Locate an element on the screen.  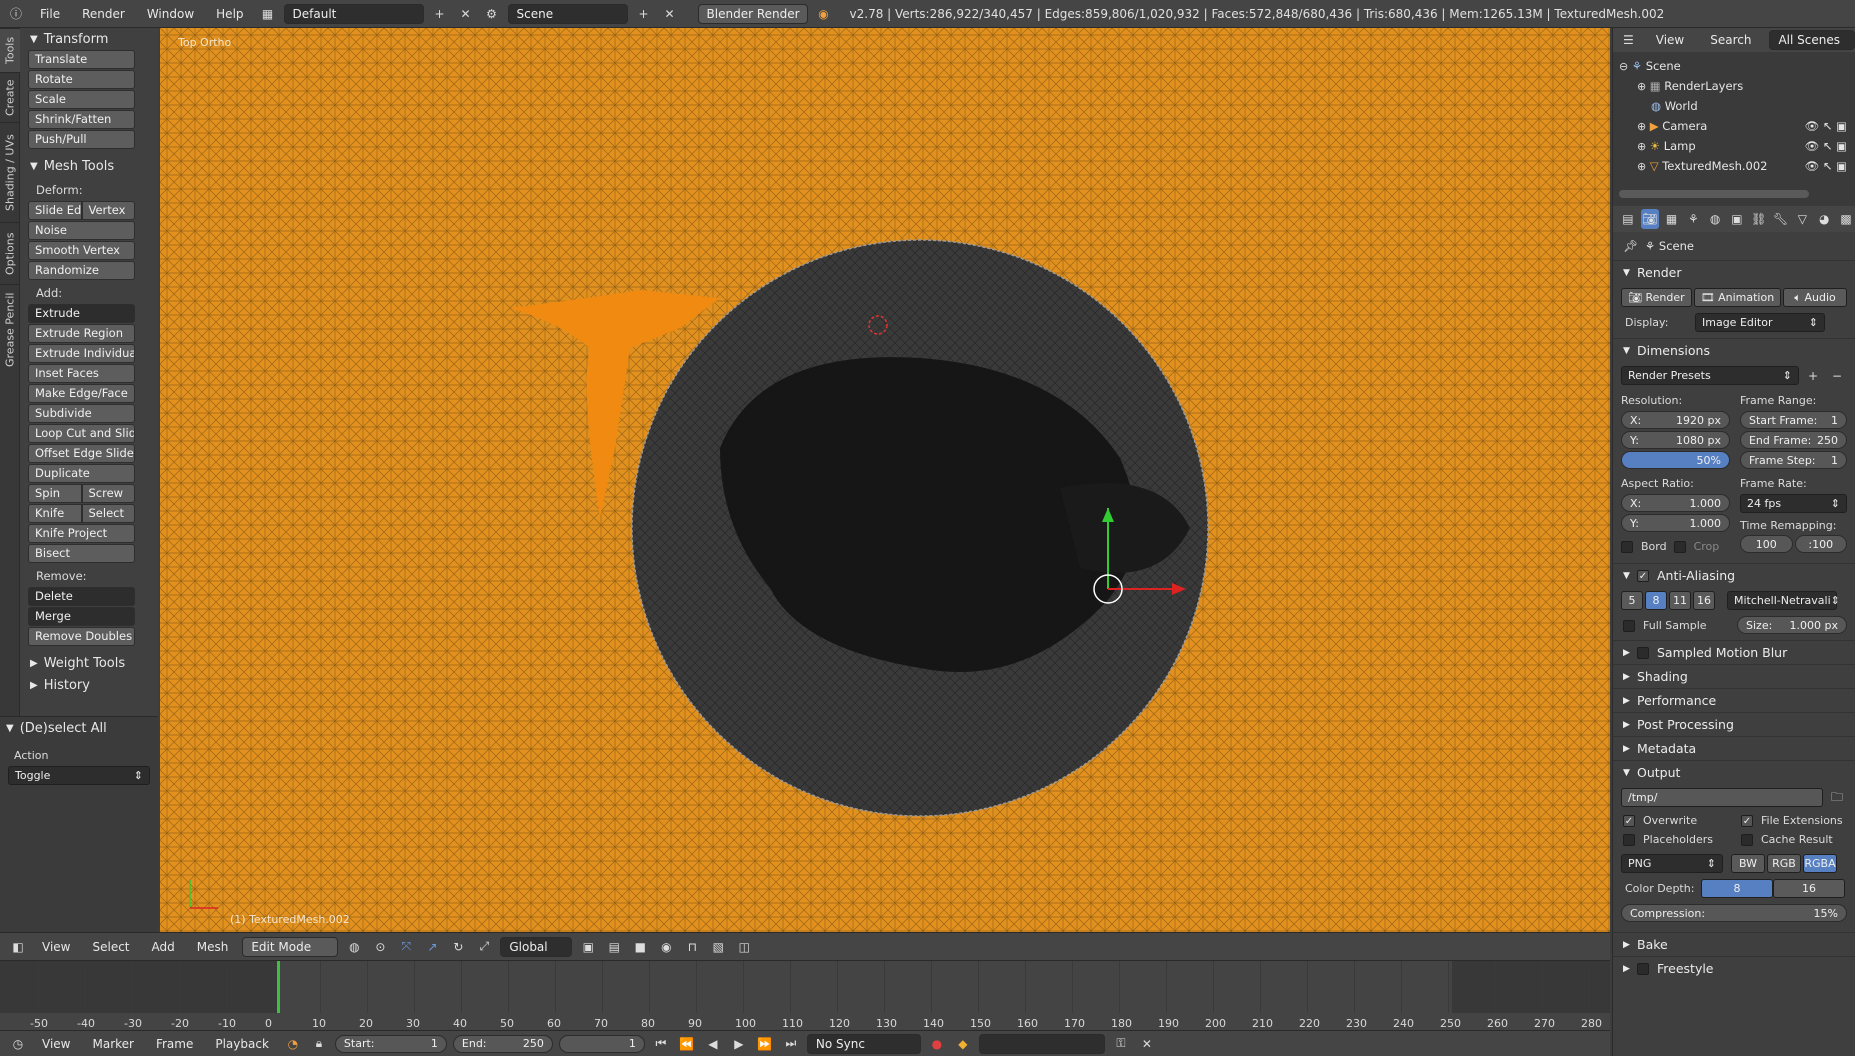
camera-icon: ◫ is located at coordinates (744, 947).